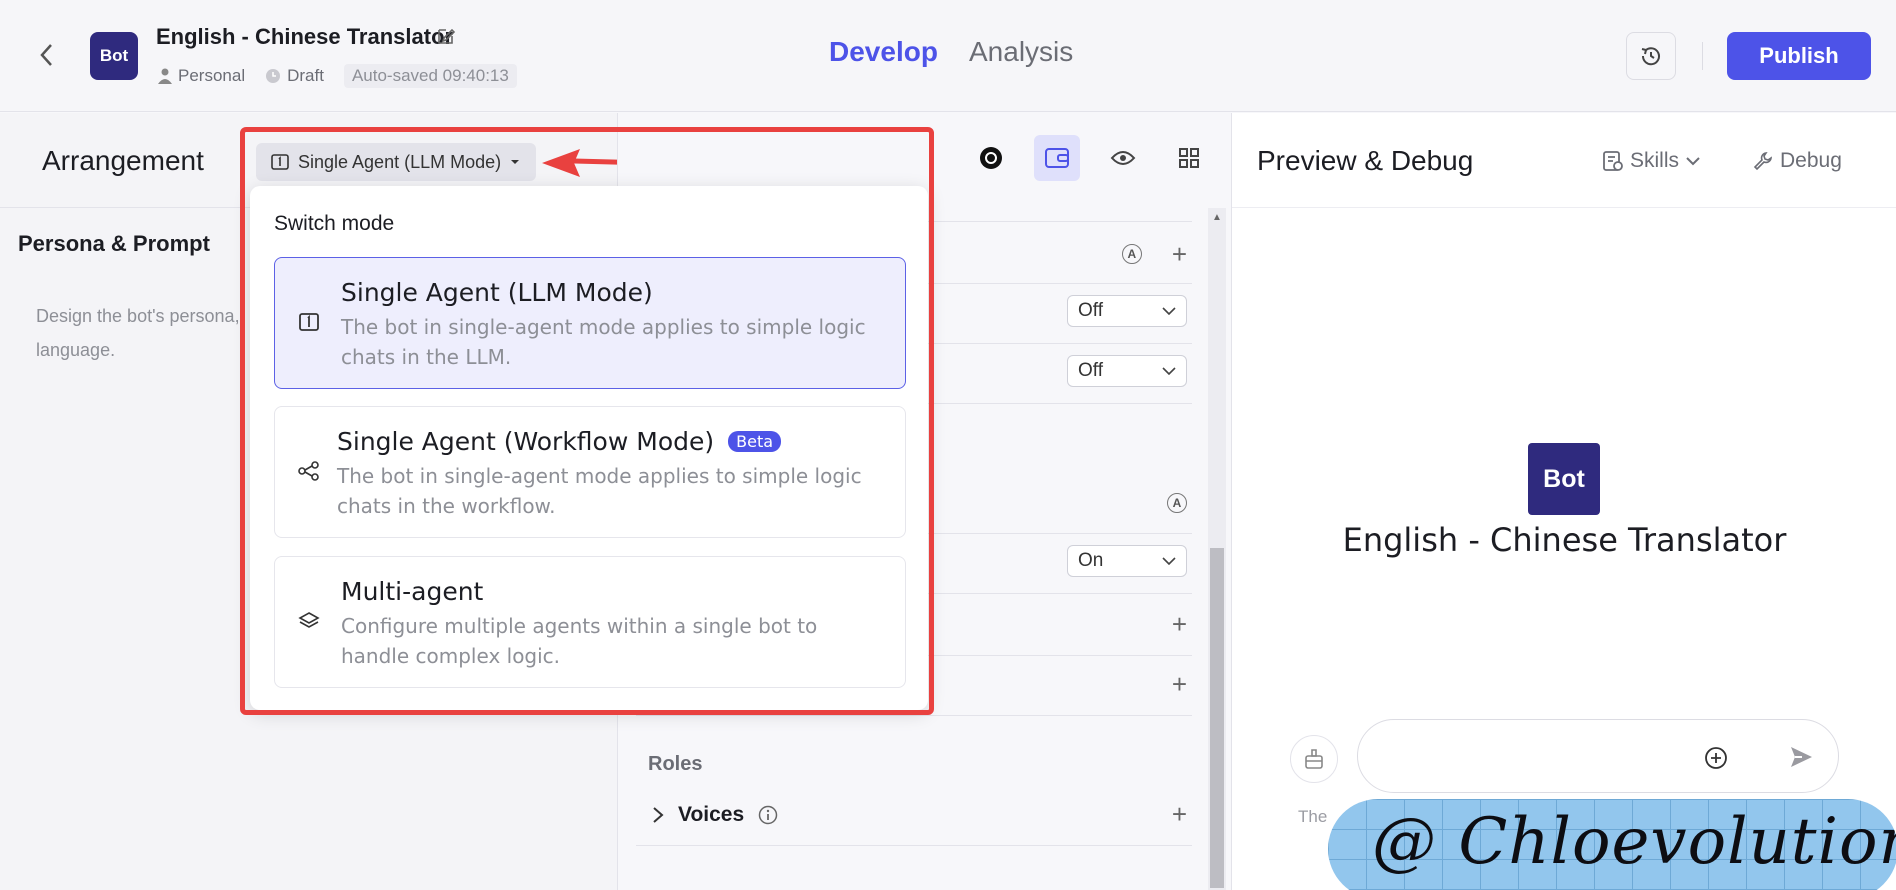  What do you see at coordinates (1154, 254) in the screenshot?
I see `row-actions: A +` at bounding box center [1154, 254].